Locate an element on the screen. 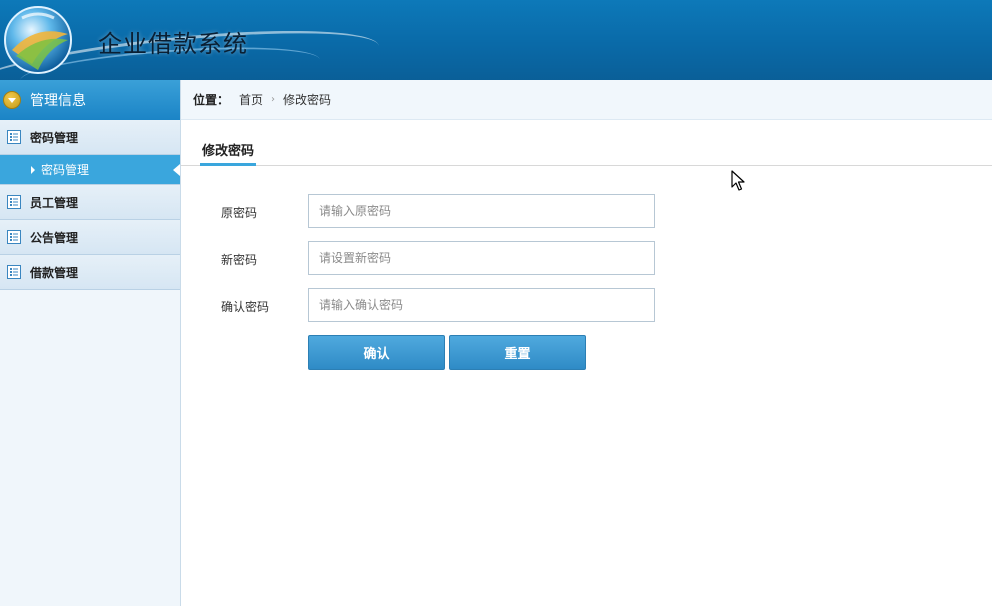 The width and height of the screenshot is (992, 606). app-title: 企业借款系统 is located at coordinates (173, 44).